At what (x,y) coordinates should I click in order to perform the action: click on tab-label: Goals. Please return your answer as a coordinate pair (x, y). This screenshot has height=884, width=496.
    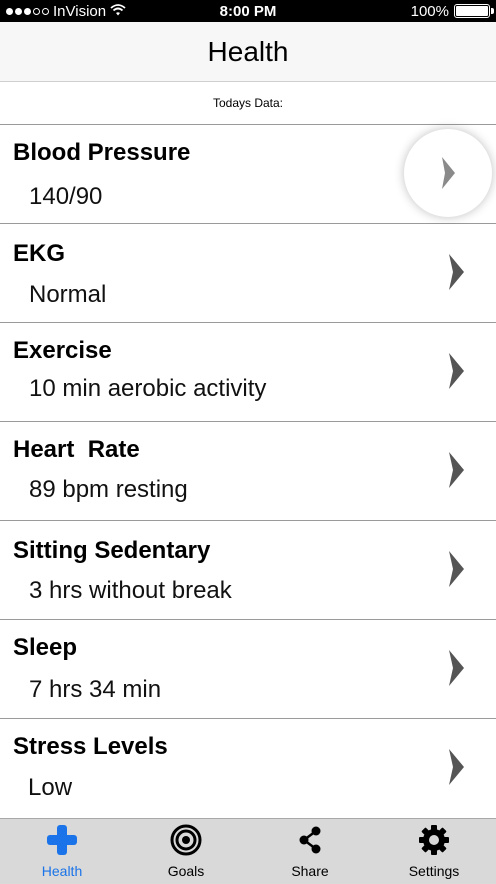
    Looking at the image, I should click on (186, 871).